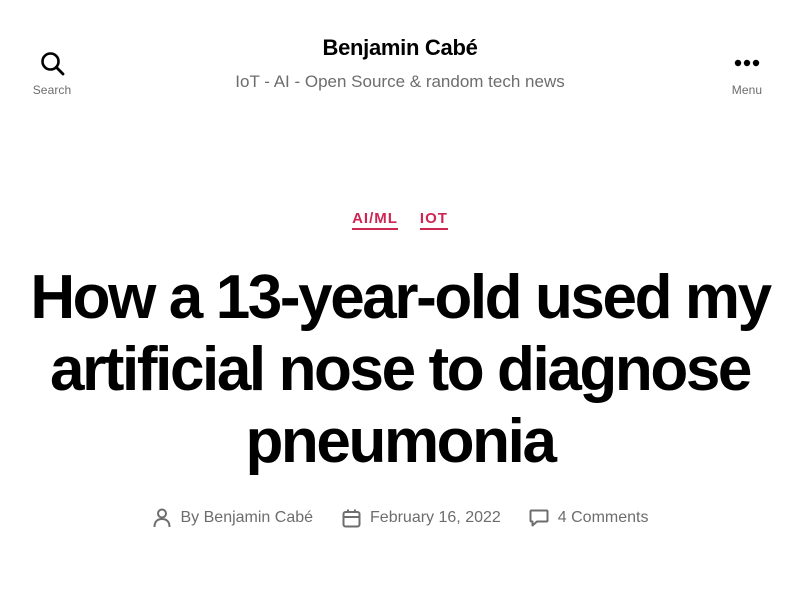 The width and height of the screenshot is (800, 600). I want to click on post-categories: AI/ML IOT, so click(400, 220).